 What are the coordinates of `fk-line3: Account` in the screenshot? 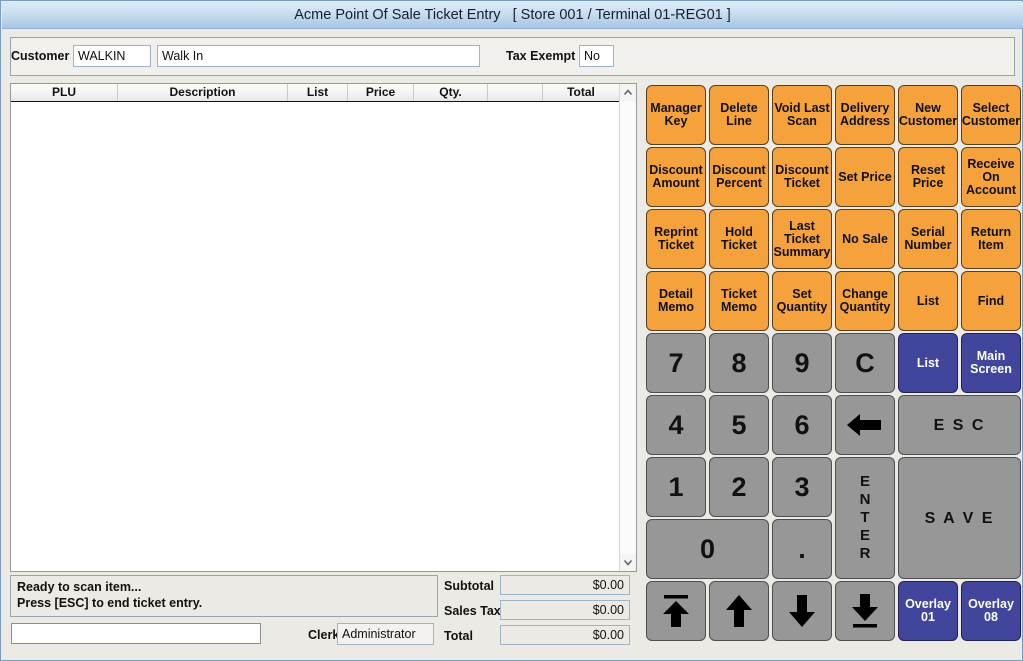 It's located at (991, 189).